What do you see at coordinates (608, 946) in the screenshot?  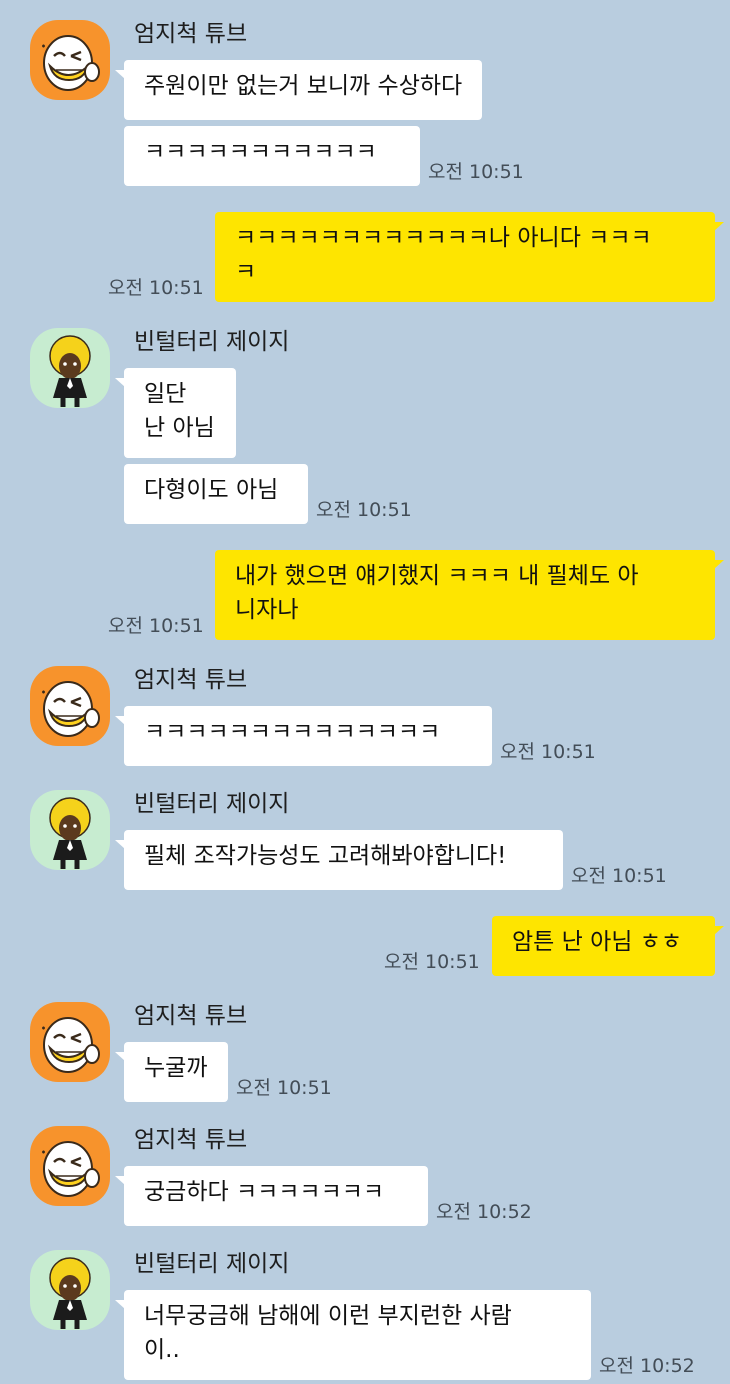 I see `my-message-bubble: 암튼 난 아님 ㅎㅎ` at bounding box center [608, 946].